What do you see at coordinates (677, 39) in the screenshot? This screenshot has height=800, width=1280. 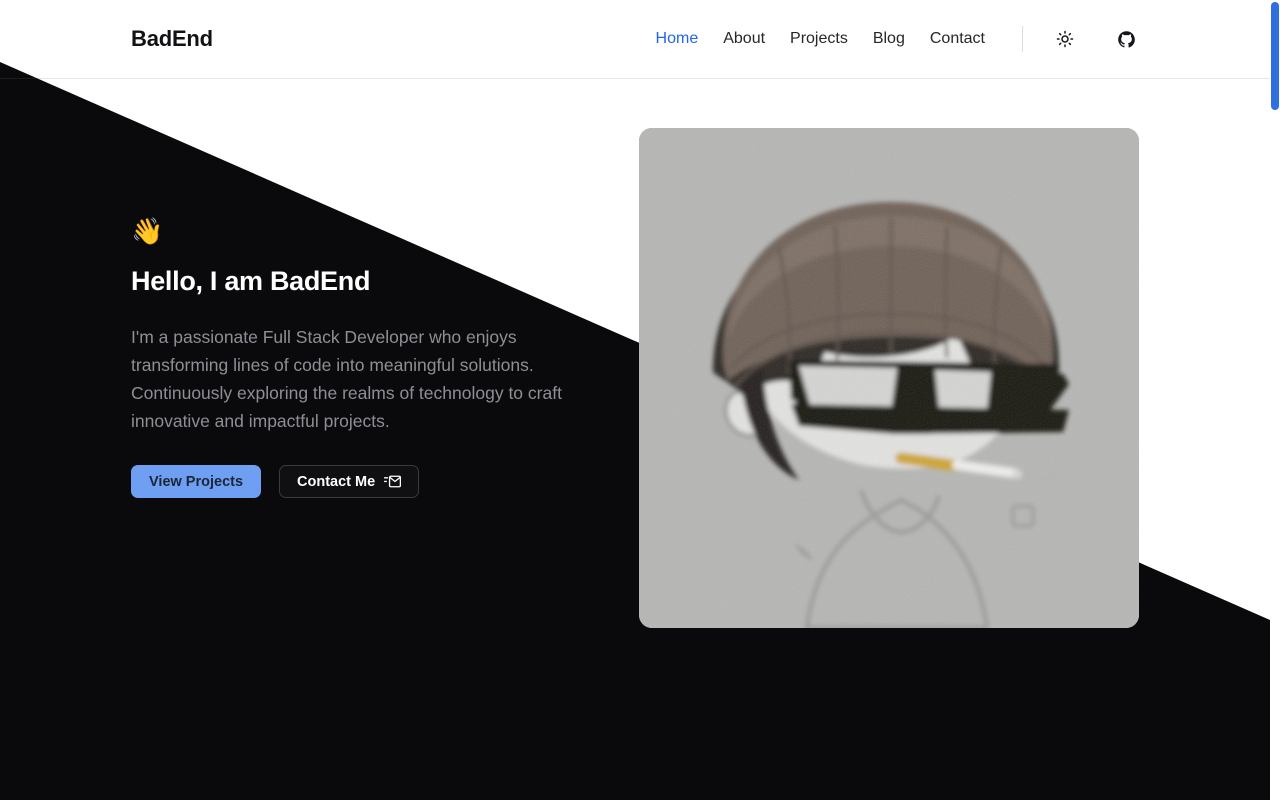 I see `nav-item-home: Home` at bounding box center [677, 39].